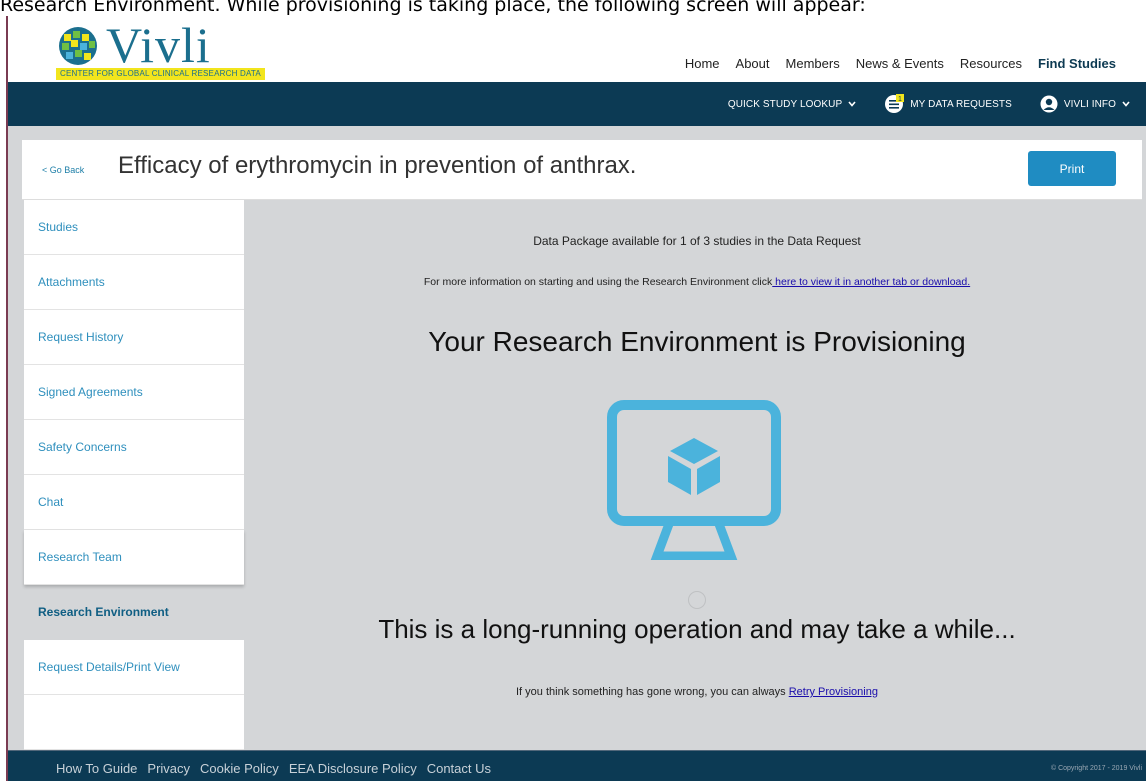 The height and width of the screenshot is (781, 1146). Describe the element at coordinates (134, 557) in the screenshot. I see `sidebar-item-research-team: Research Team` at that location.